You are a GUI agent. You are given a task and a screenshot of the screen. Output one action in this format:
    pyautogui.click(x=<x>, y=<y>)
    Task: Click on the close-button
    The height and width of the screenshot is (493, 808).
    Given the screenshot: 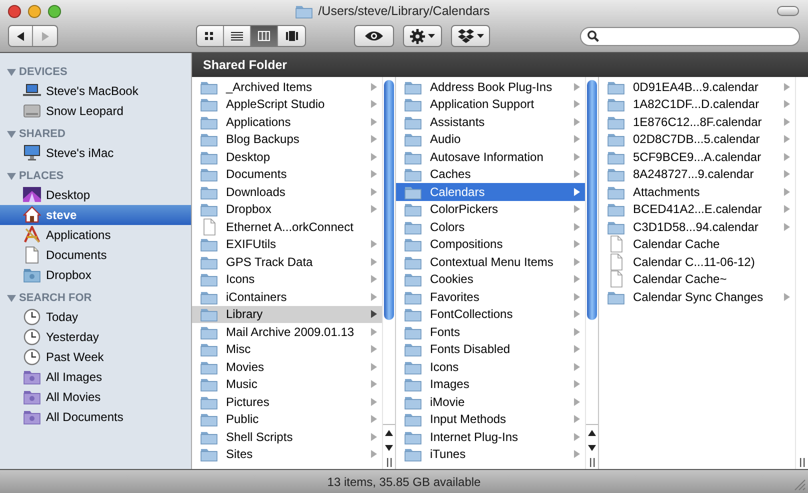 What is the action you would take?
    pyautogui.click(x=14, y=11)
    